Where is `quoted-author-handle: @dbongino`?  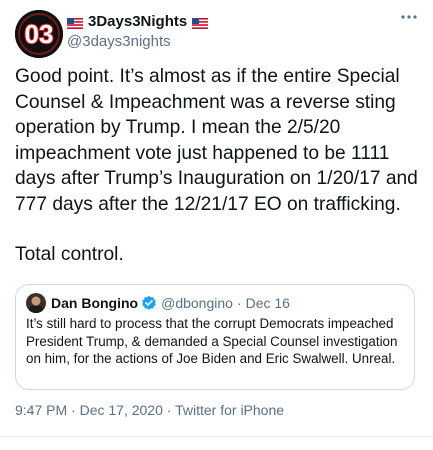 quoted-author-handle: @dbongino is located at coordinates (197, 303).